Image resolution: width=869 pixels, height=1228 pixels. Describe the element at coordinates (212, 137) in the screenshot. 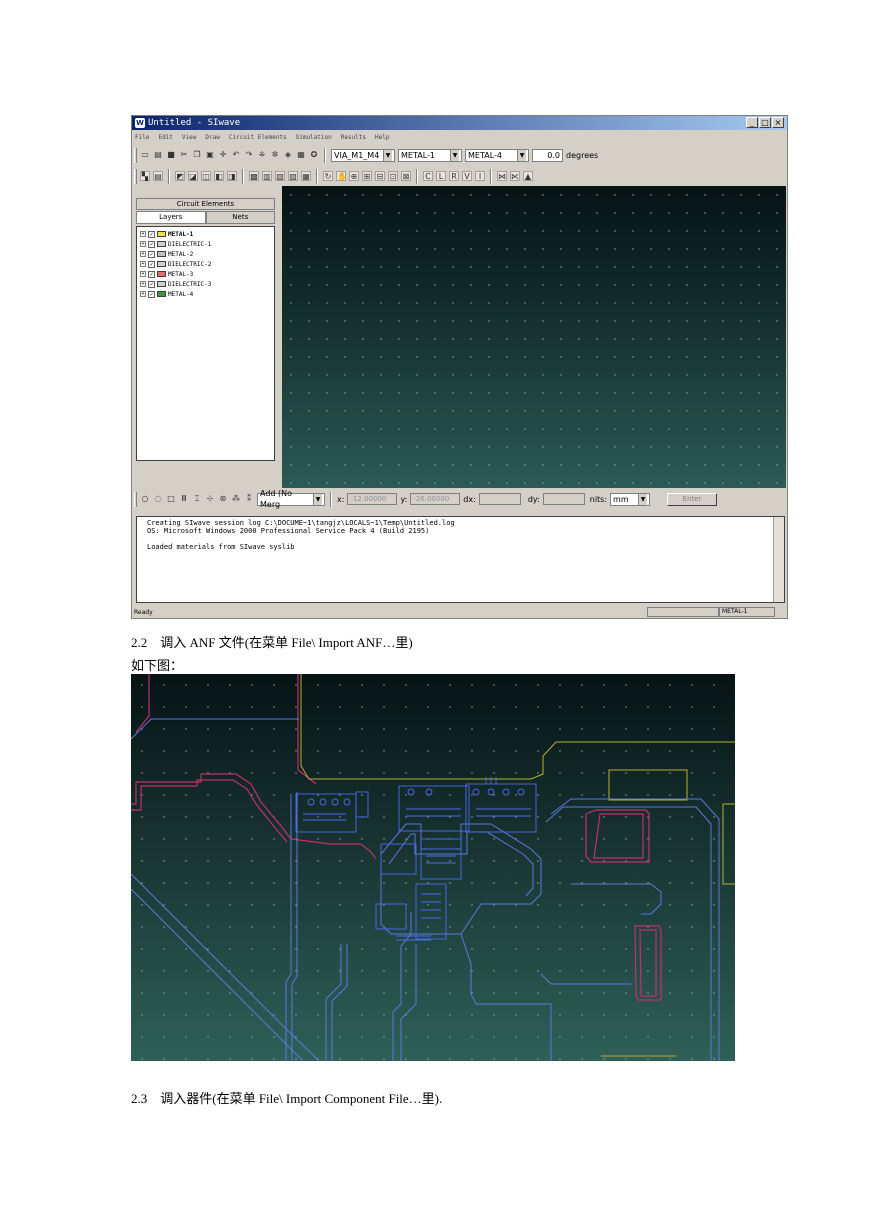

I see `menu-draw: Draw` at that location.